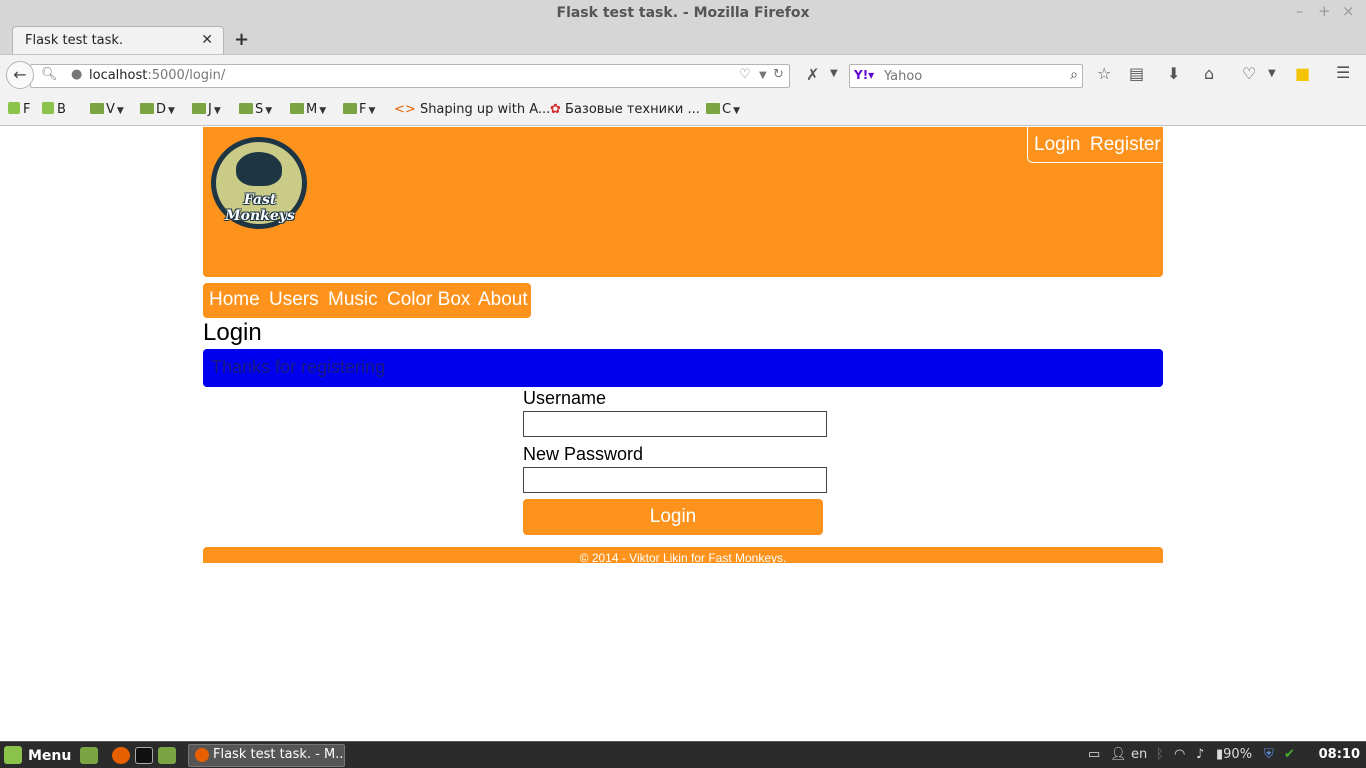  What do you see at coordinates (48, 108) in the screenshot?
I see `mint-icon` at bounding box center [48, 108].